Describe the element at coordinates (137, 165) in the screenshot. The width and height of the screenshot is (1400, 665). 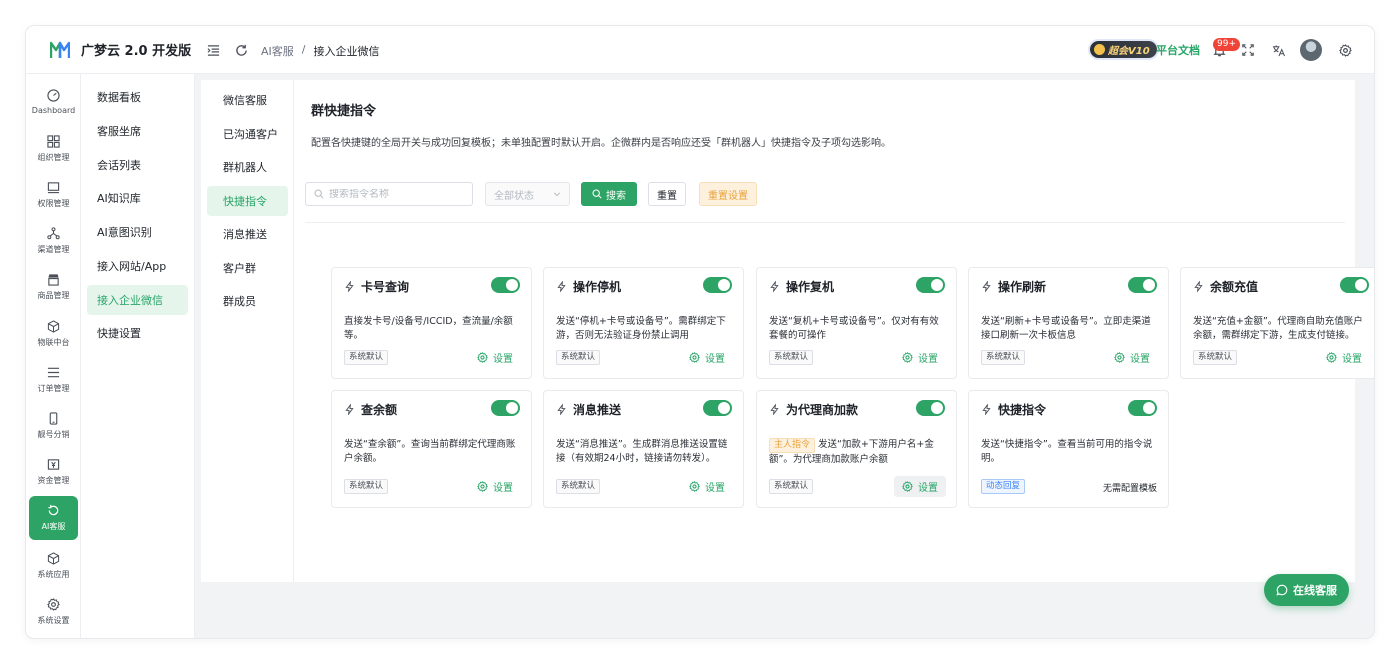
I see `submenu-item-sessions: 会话列表` at that location.